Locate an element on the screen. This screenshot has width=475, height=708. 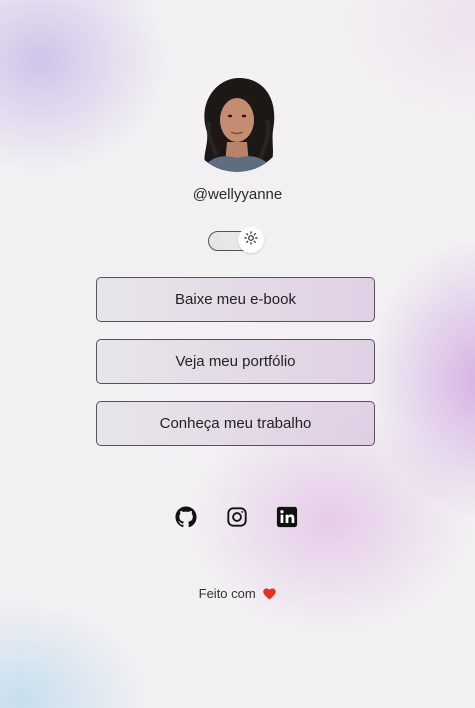
avatar is located at coordinates (237, 122).